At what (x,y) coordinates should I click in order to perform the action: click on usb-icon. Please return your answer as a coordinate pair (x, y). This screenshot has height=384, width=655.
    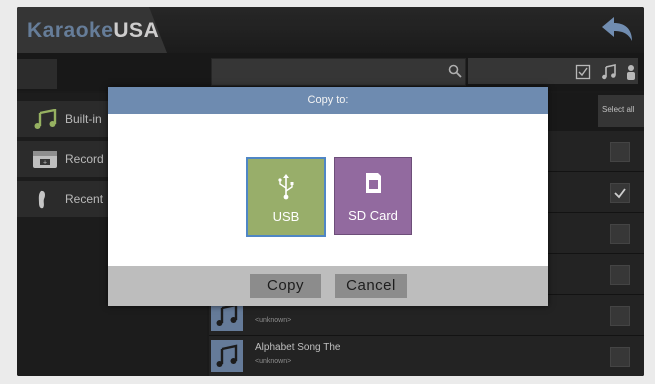
    Looking at the image, I should click on (286, 187).